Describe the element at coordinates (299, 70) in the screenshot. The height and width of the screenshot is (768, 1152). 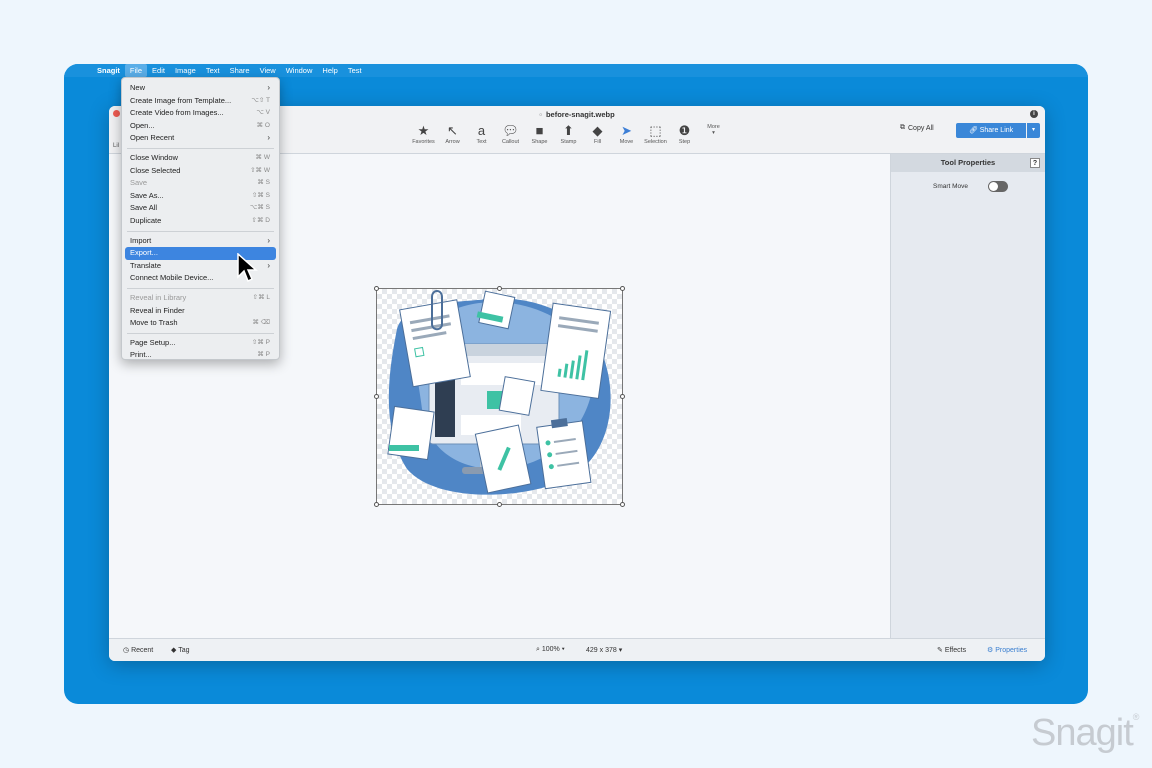
I see `menu-window: Window` at that location.